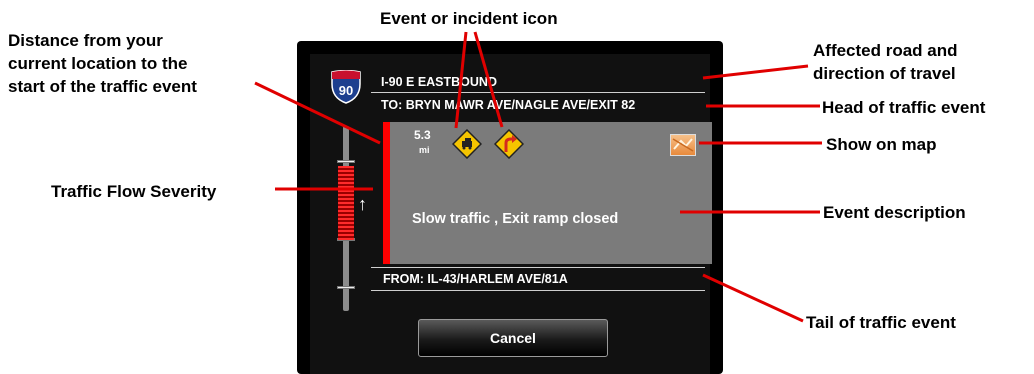  I want to click on annotation-tail: Tail of traffic event, so click(881, 322).